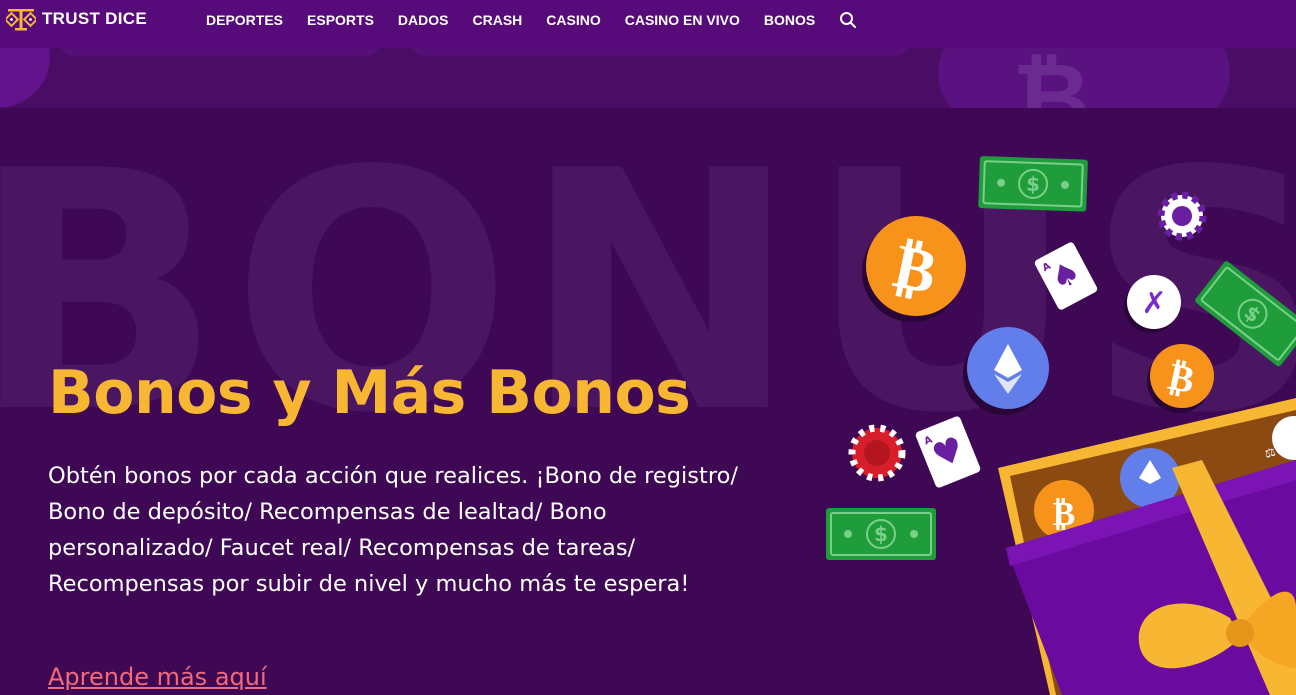  What do you see at coordinates (1147, 546) in the screenshot?
I see `gift-box-icon: ₿ ⚖` at bounding box center [1147, 546].